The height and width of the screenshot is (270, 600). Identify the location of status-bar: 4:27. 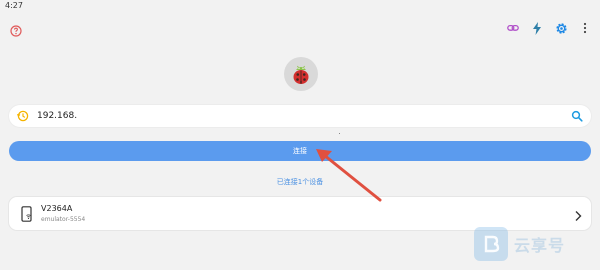
(300, 7).